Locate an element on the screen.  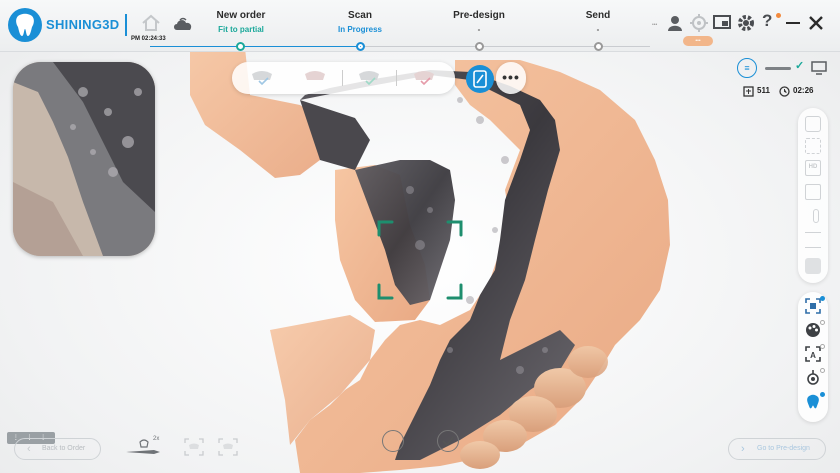
mirror-icon is located at coordinates (813, 192).